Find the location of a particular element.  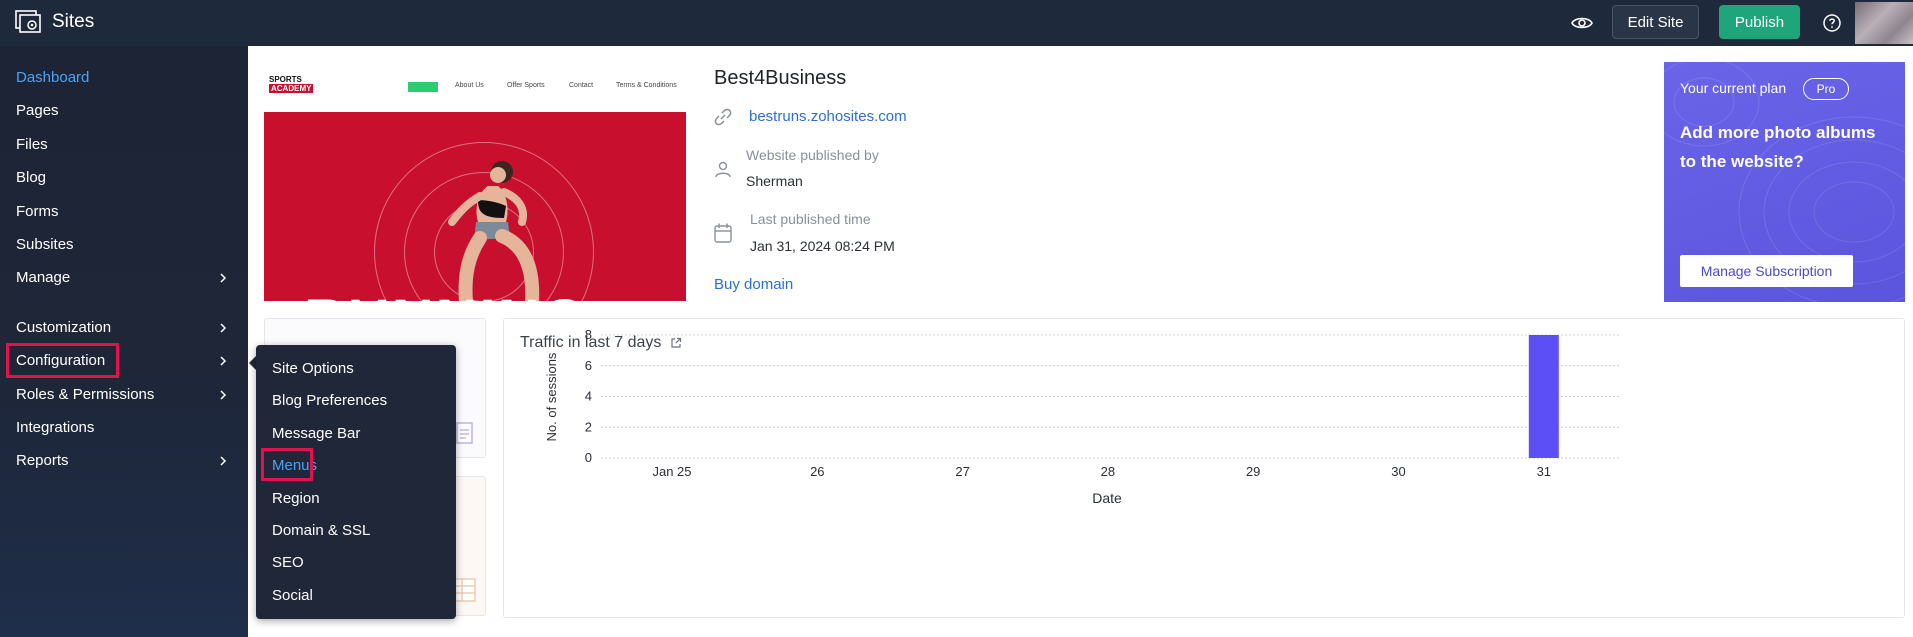

site-url-link: bestruns.zohosites.com is located at coordinates (828, 116).